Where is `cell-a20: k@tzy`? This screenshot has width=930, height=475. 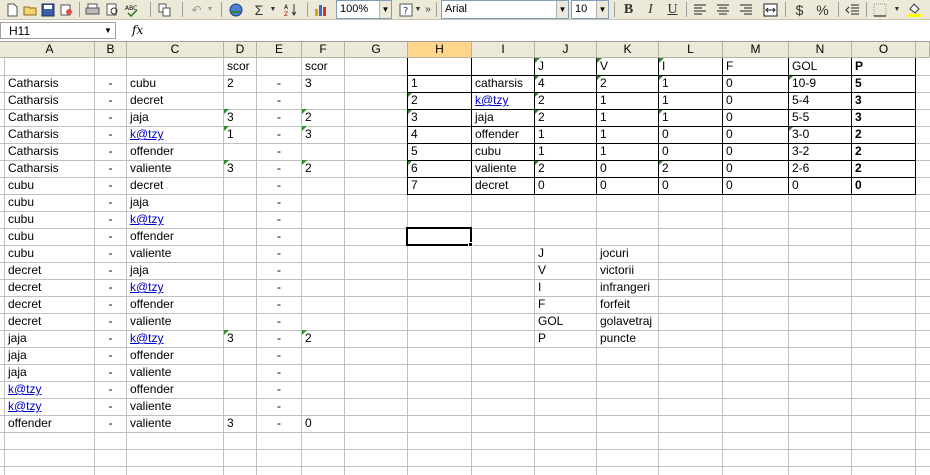 cell-a20: k@tzy is located at coordinates (49, 389).